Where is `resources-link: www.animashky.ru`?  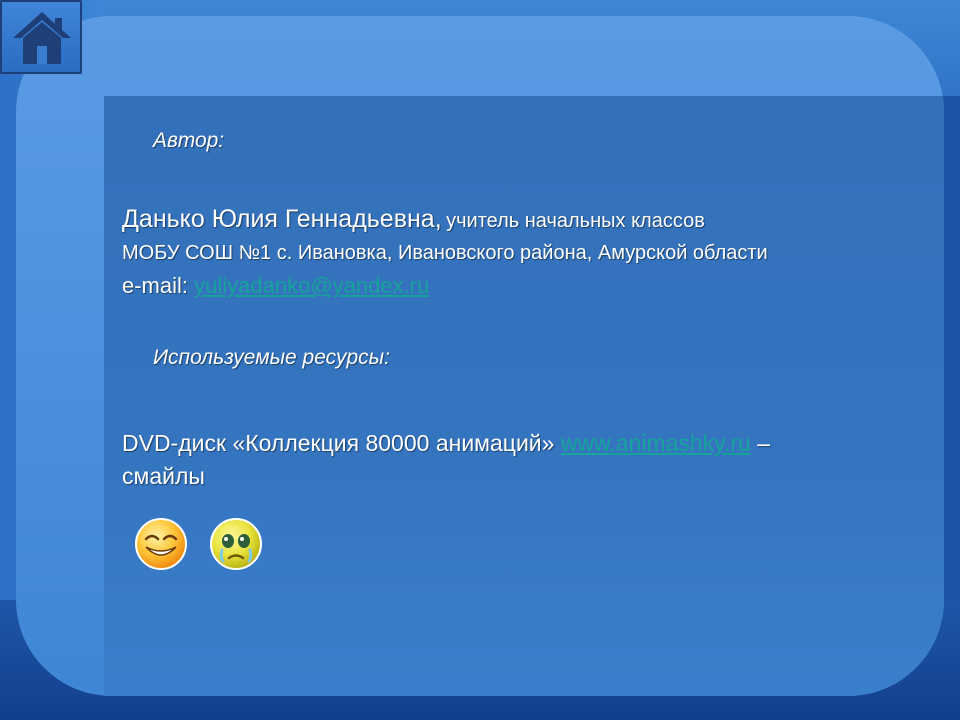
resources-link: www.animashky.ru is located at coordinates (656, 443).